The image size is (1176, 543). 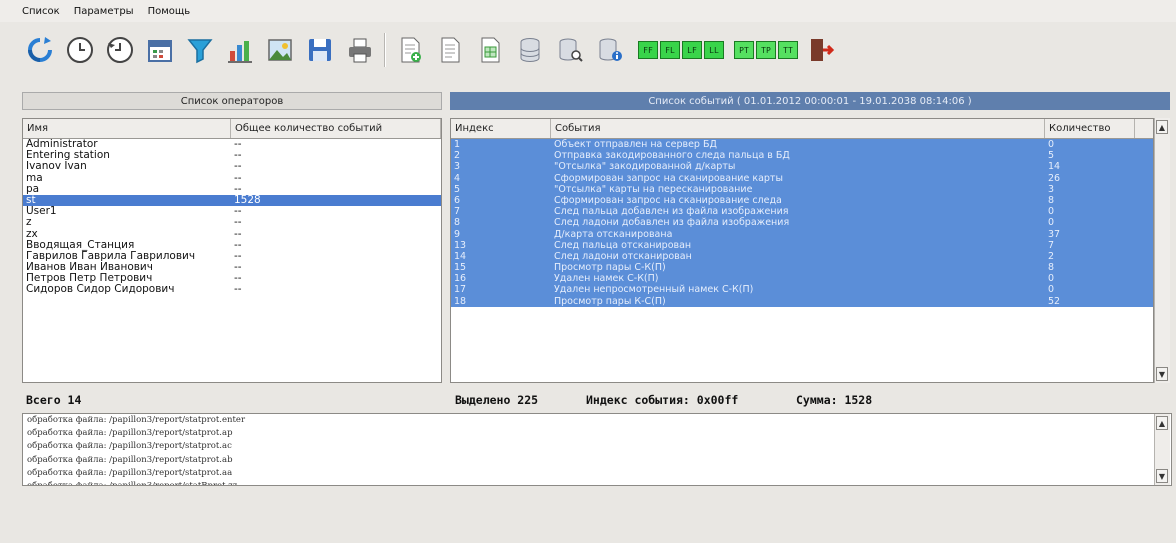 What do you see at coordinates (802, 234) in the screenshot?
I see `event-row: 9 Д/карта отсканирована 37` at bounding box center [802, 234].